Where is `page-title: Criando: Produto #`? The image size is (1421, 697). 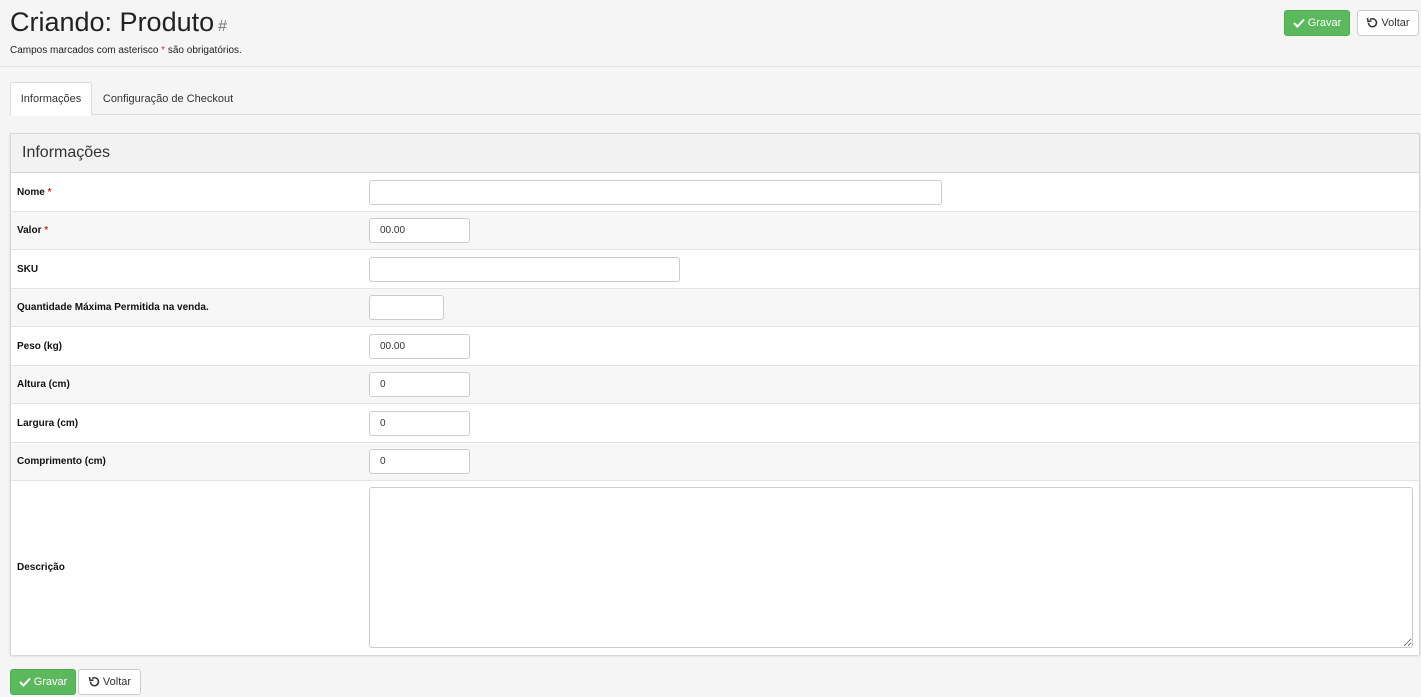 page-title: Criando: Produto # is located at coordinates (118, 24).